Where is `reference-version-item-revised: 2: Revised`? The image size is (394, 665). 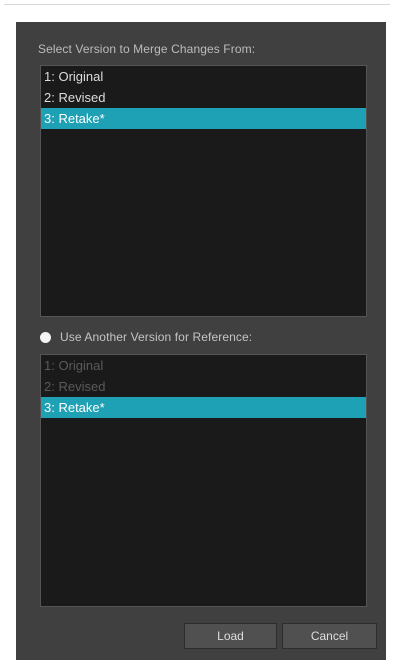 reference-version-item-revised: 2: Revised is located at coordinates (75, 386).